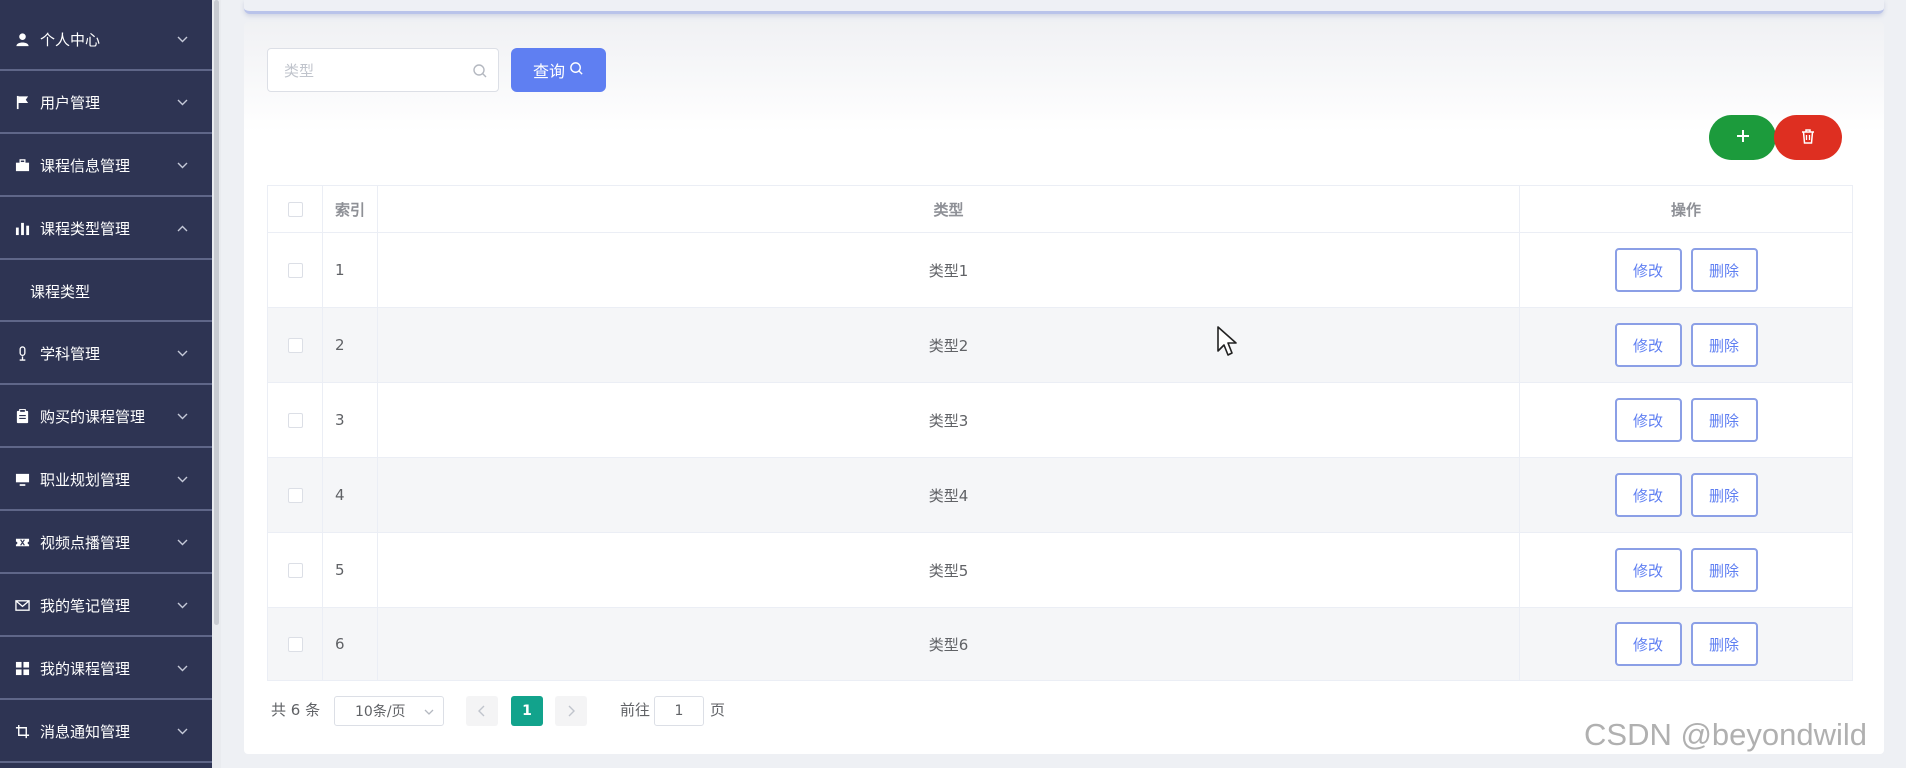  I want to click on sidebar-item-my-notes: 我的笔记管理, so click(106, 606).